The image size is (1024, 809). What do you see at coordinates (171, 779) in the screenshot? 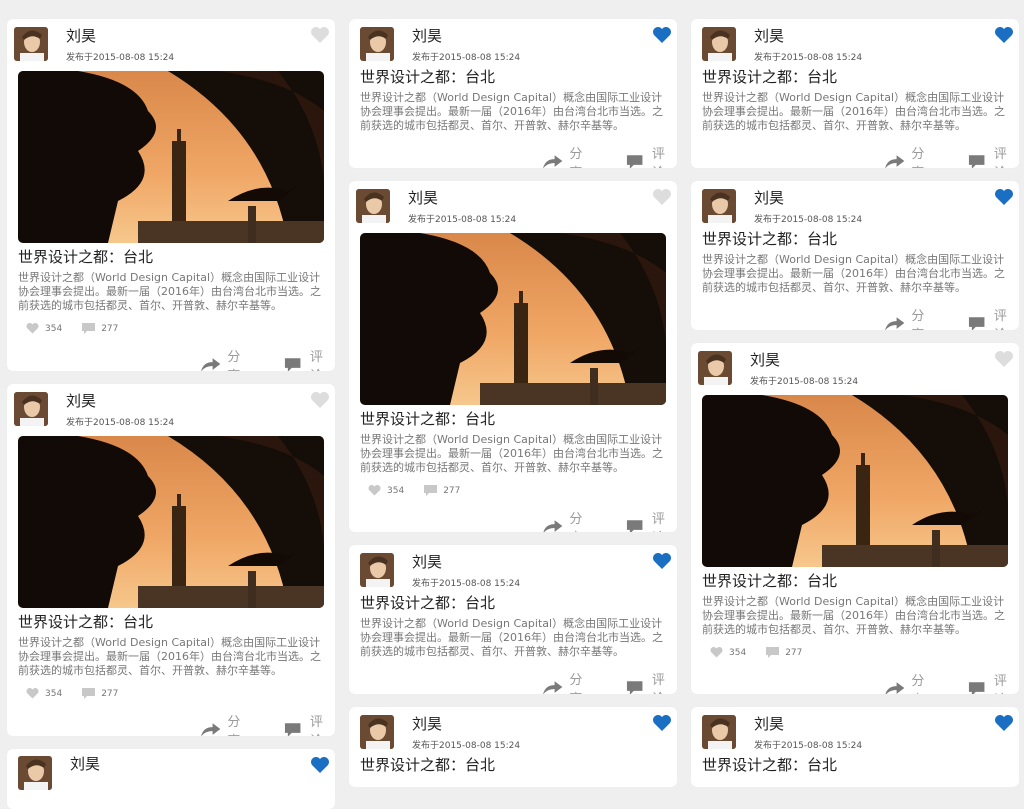
I see `post-card: 刘昊` at bounding box center [171, 779].